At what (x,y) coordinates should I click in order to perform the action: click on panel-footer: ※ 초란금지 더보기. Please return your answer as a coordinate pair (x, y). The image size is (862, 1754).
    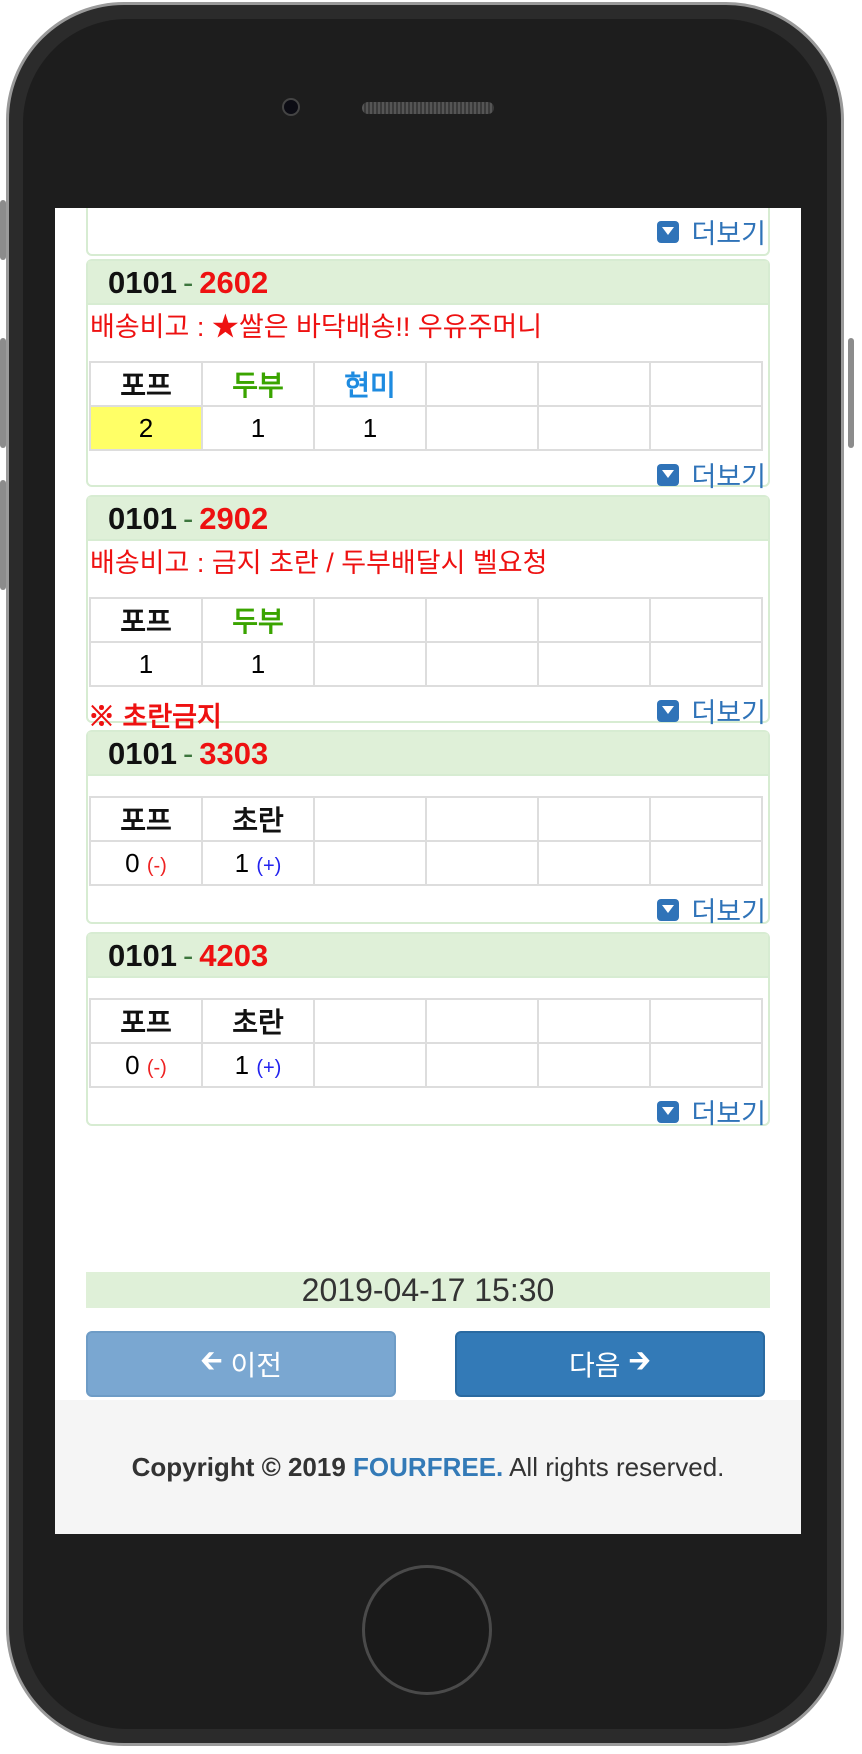
    Looking at the image, I should click on (428, 711).